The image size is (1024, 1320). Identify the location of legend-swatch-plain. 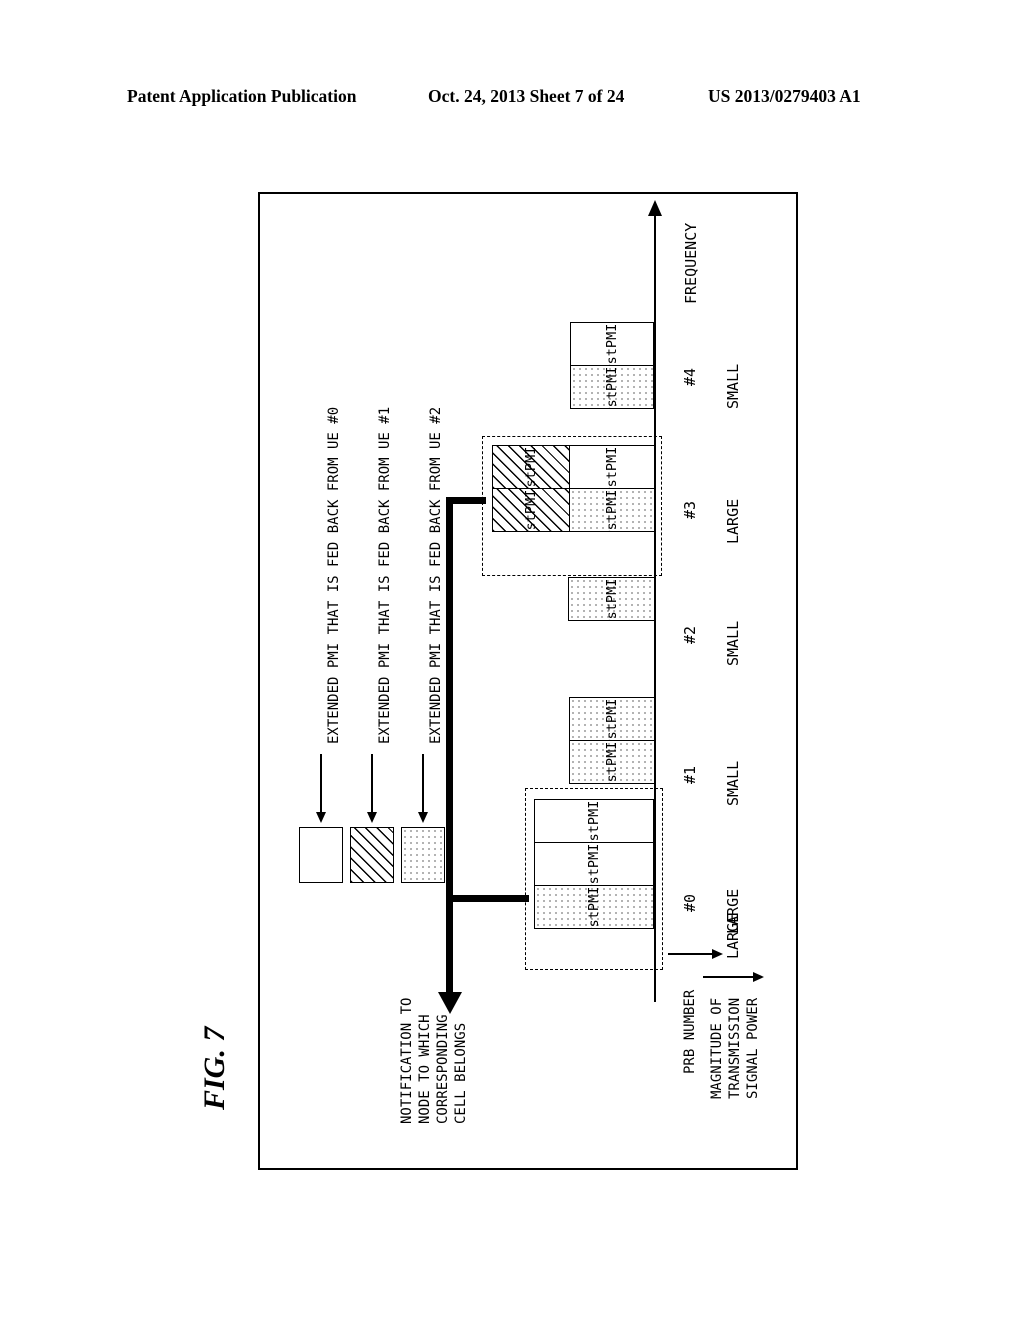
(321, 855).